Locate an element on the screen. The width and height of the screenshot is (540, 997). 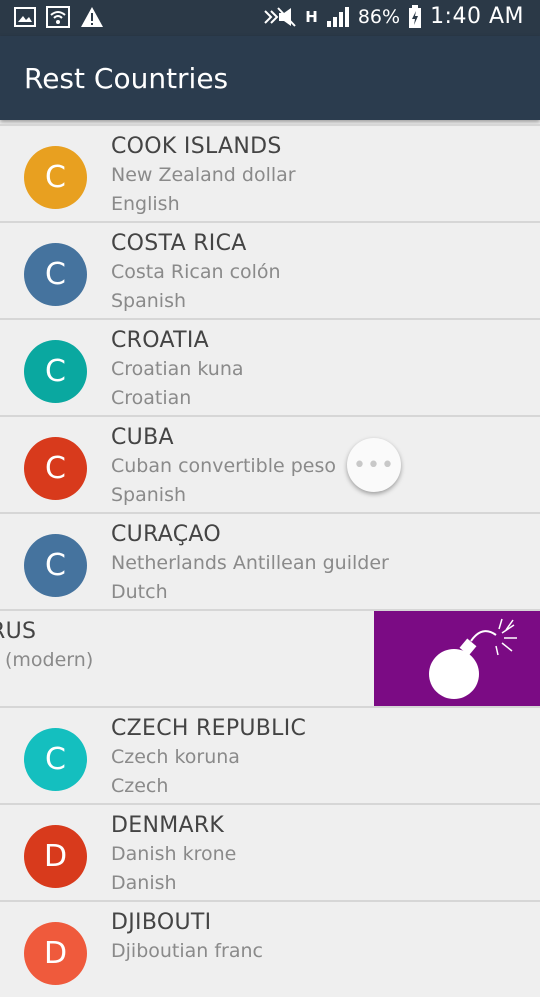
swiped-list-item: RUS (modern) is located at coordinates (270, 657).